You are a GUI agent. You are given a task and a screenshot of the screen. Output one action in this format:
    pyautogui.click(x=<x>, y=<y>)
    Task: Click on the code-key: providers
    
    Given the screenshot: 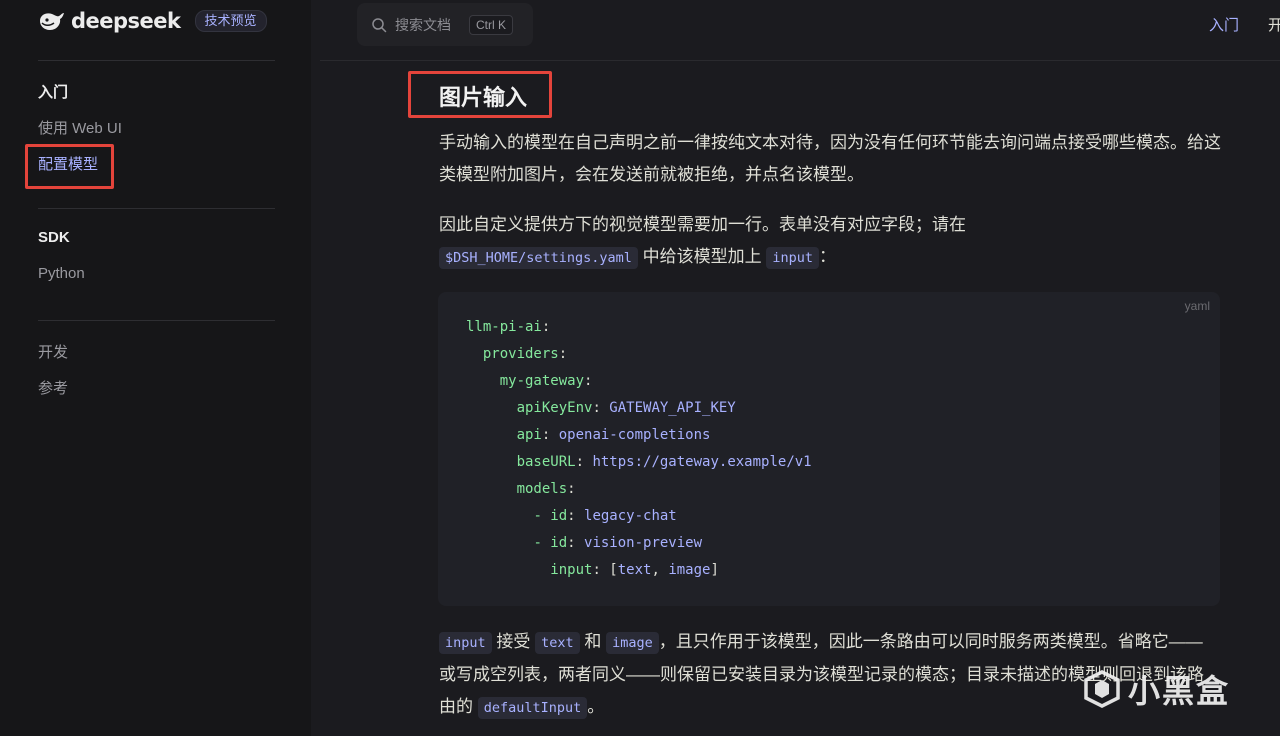 What is the action you would take?
    pyautogui.click(x=520, y=354)
    